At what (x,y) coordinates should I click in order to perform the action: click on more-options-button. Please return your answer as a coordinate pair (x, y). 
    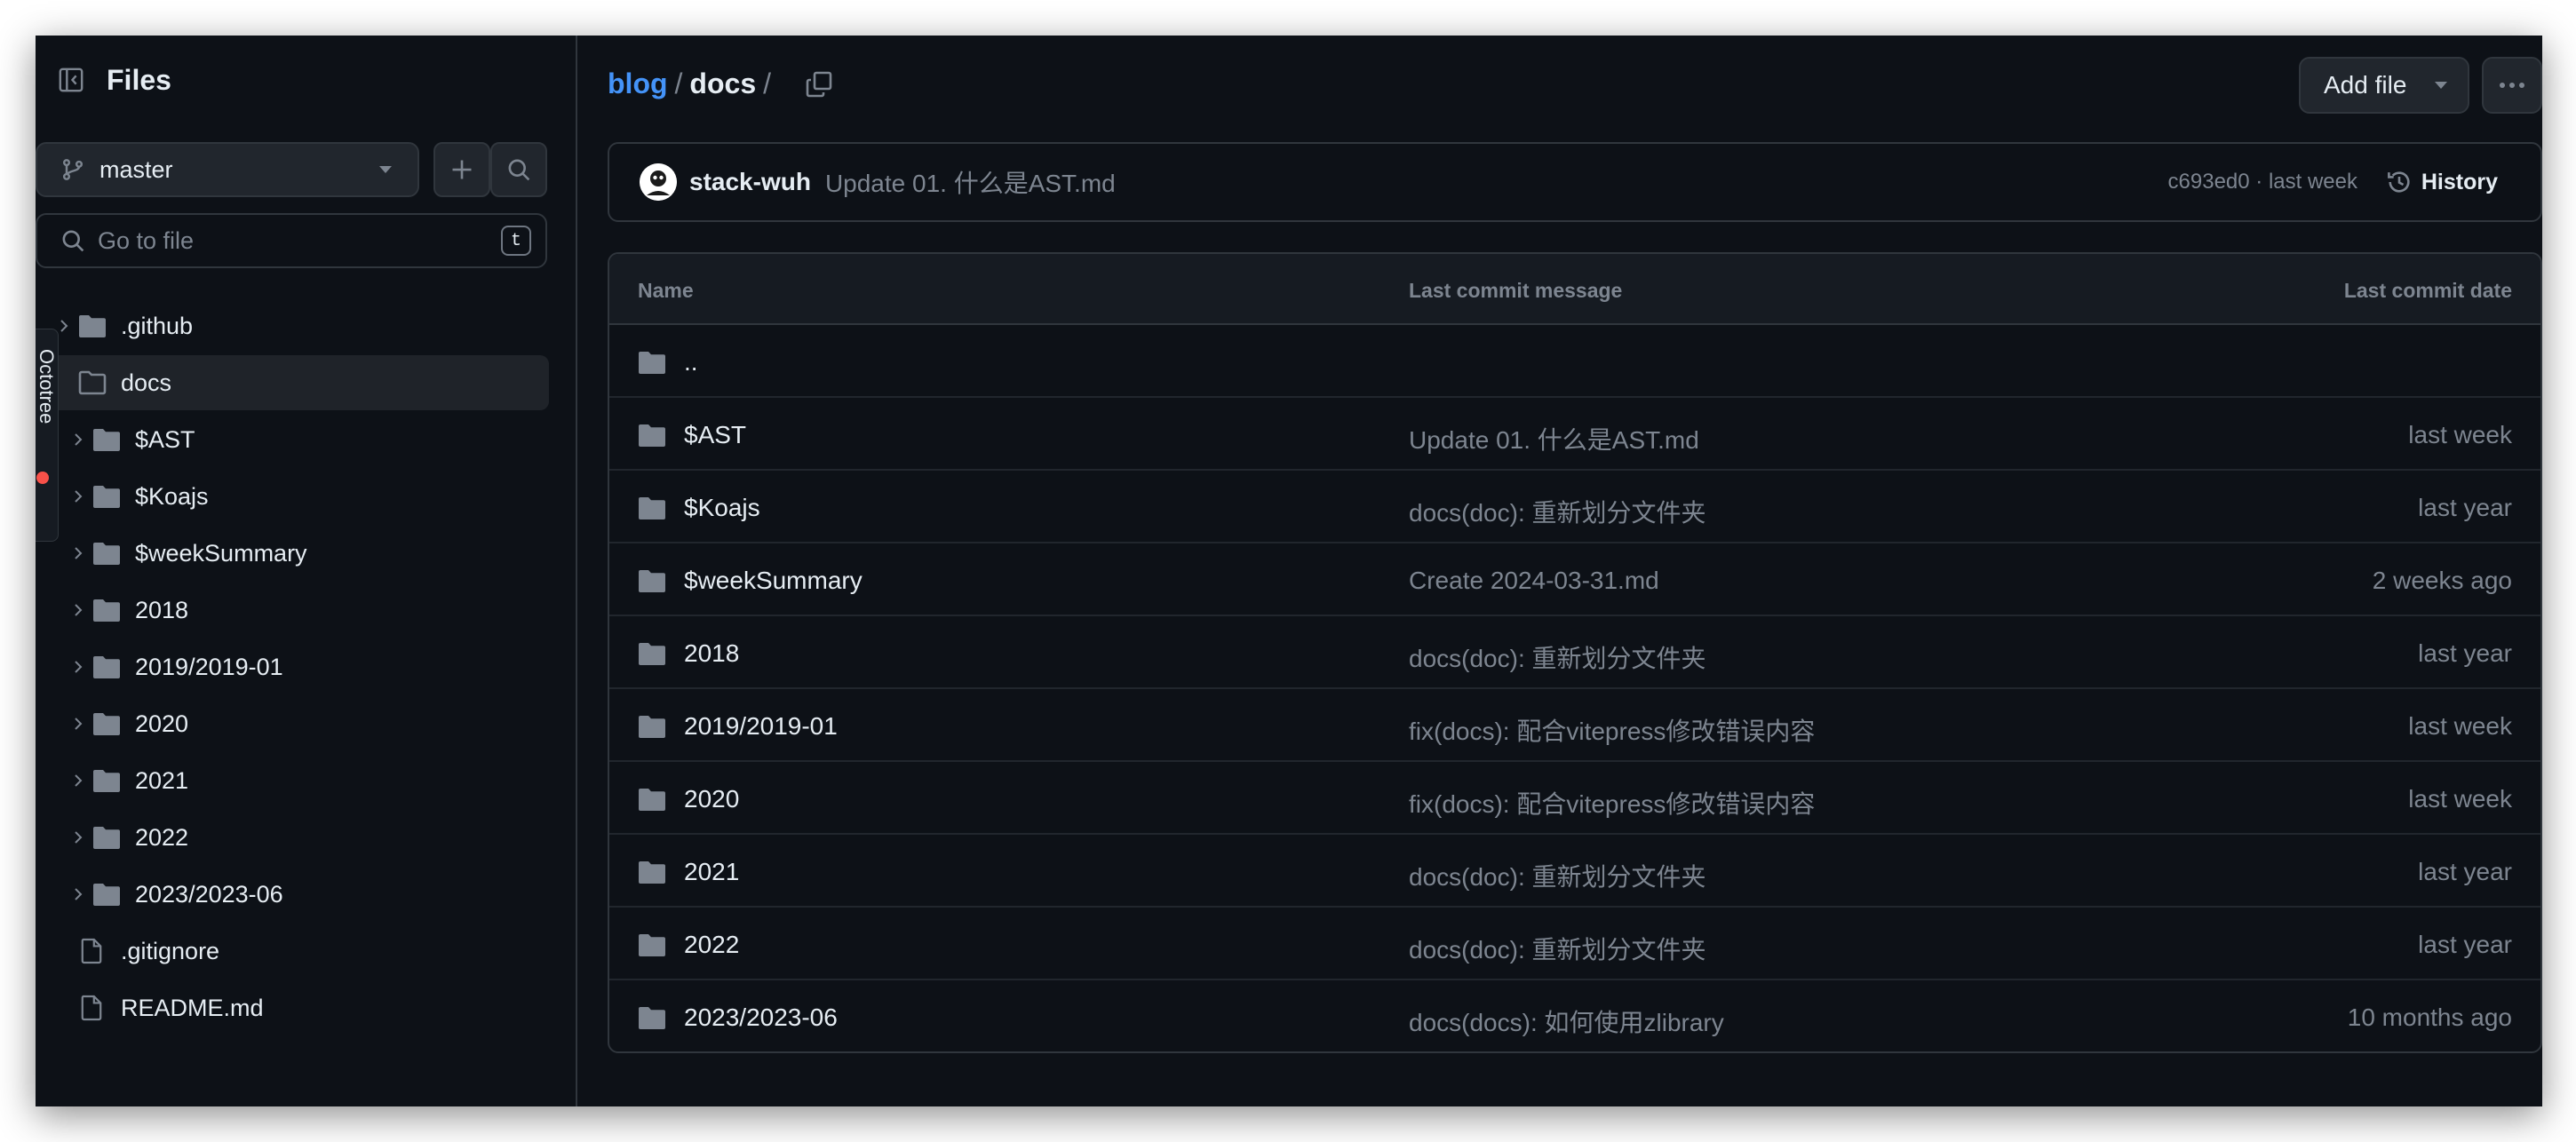
    Looking at the image, I should click on (2512, 85).